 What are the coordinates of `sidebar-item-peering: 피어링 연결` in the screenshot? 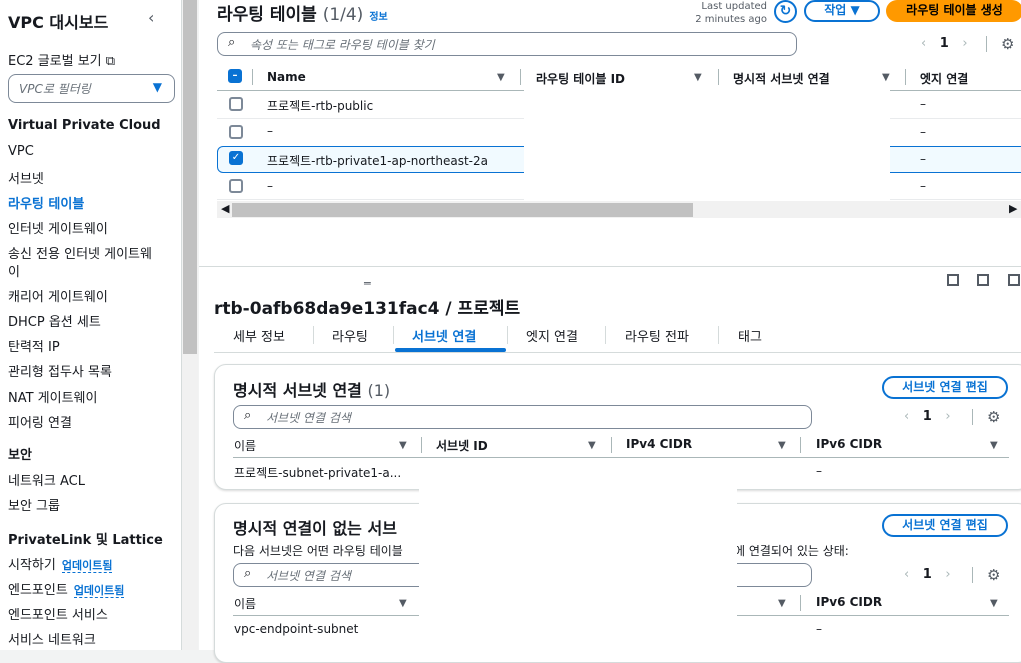 It's located at (40, 421).